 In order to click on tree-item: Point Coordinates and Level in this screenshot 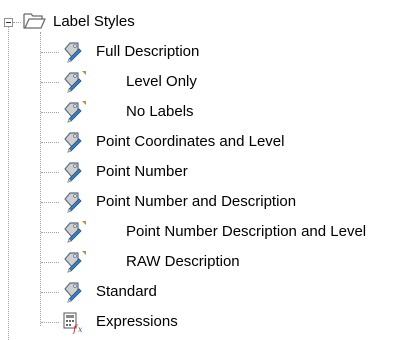, I will do `click(206, 142)`.